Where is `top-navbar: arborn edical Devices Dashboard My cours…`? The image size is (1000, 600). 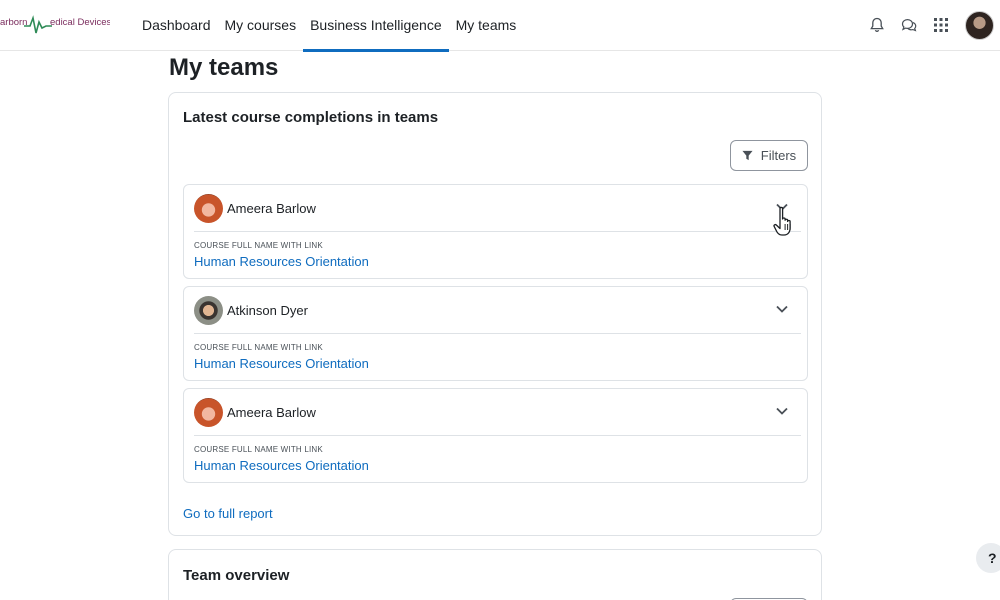 top-navbar: arborn edical Devices Dashboard My cours… is located at coordinates (500, 26).